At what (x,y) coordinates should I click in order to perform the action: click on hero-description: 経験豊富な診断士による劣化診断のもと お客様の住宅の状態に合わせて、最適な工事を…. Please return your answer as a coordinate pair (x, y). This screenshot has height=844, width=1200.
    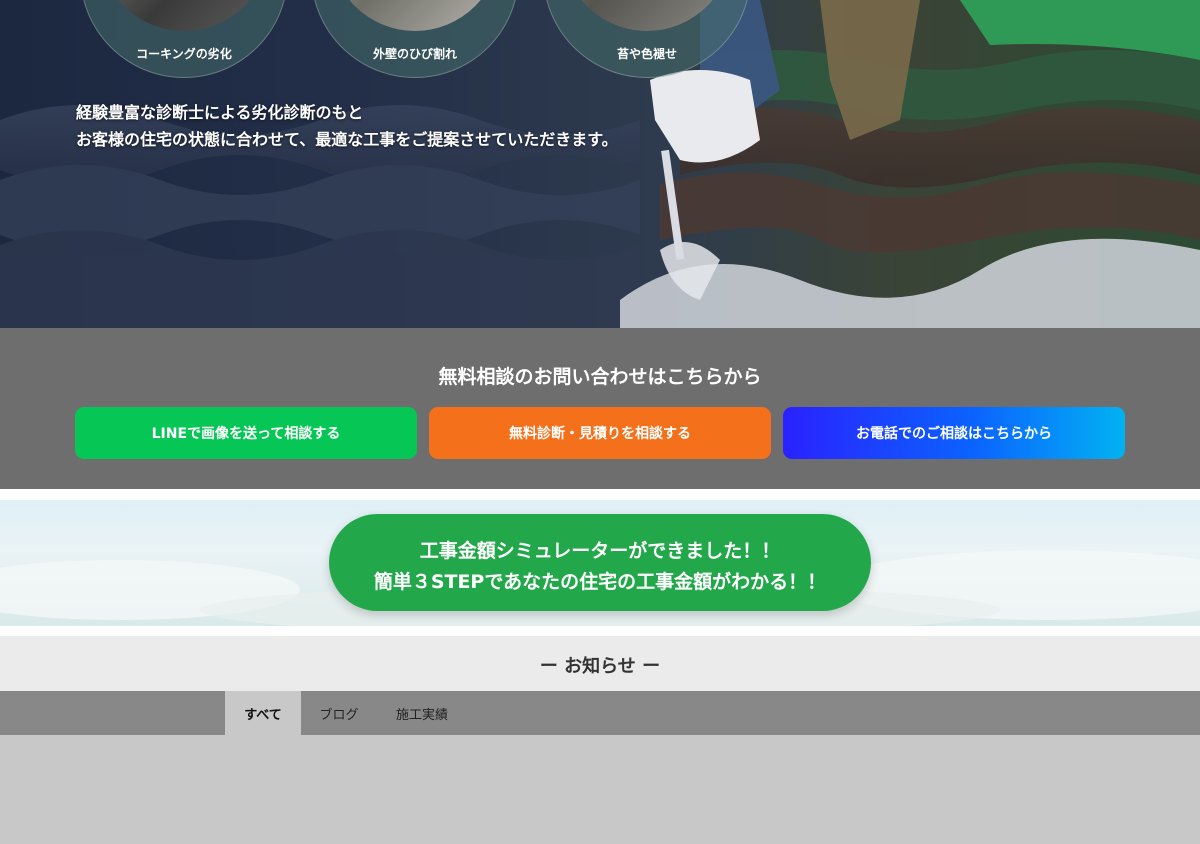
    Looking at the image, I should click on (347, 126).